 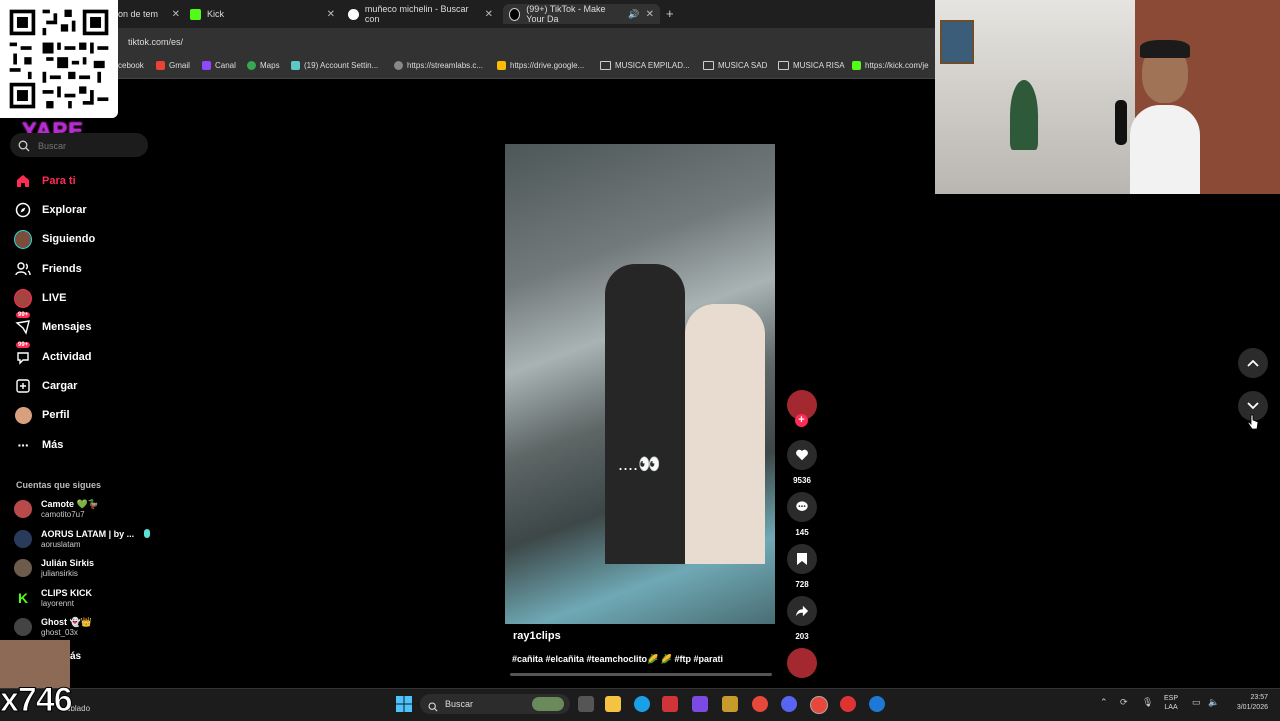 I want to click on more-icon: ···, so click(x=23, y=445).